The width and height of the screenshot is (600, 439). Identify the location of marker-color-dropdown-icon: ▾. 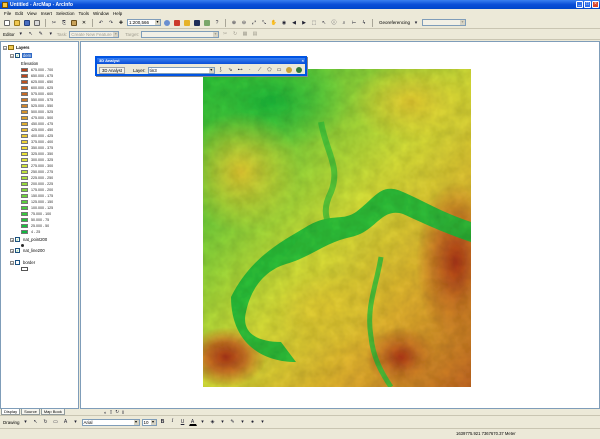
(263, 422).